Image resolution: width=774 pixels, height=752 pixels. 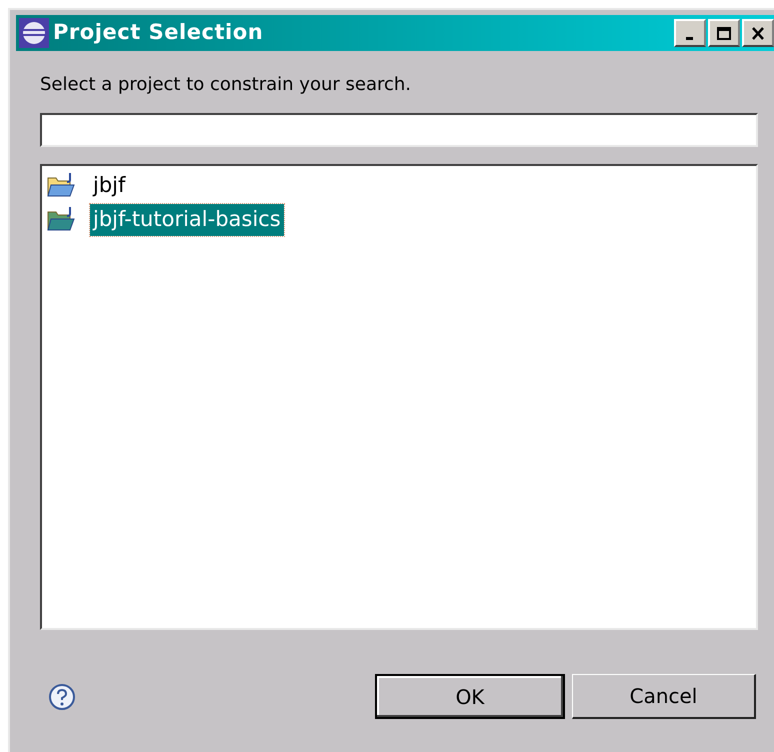 I want to click on project-item: jbjf-tutorial-basics, so click(x=187, y=220).